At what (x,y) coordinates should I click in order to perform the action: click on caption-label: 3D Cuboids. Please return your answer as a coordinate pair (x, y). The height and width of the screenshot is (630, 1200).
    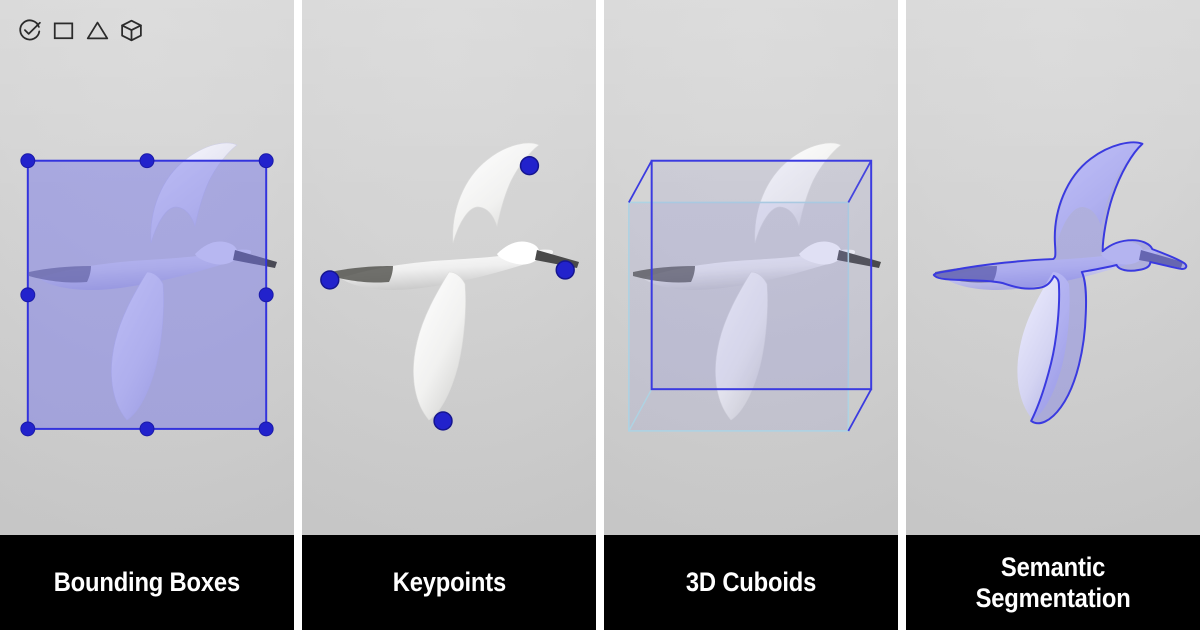
    Looking at the image, I should click on (751, 582).